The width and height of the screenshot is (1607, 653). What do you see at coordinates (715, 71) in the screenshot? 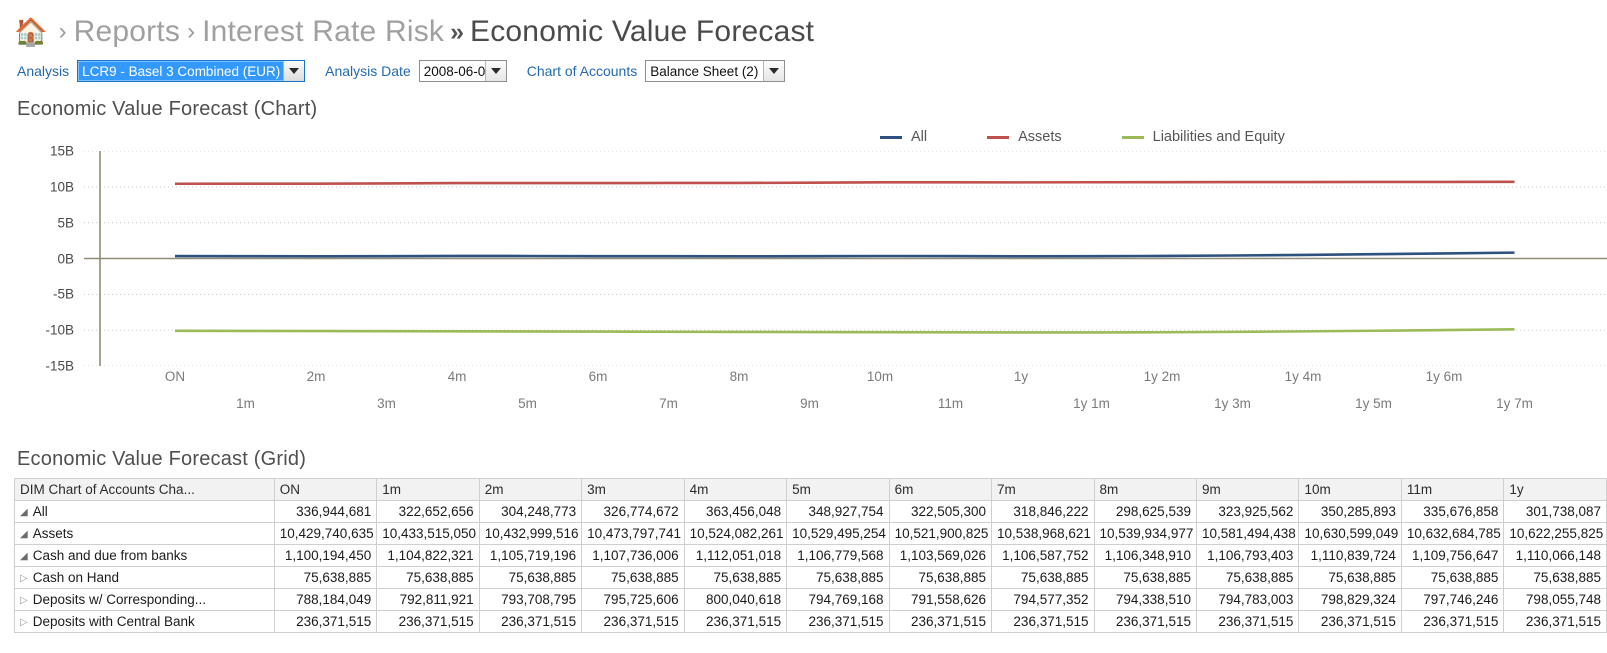
I see `chart-of-accounts-select: Balance Sheet (2)` at bounding box center [715, 71].